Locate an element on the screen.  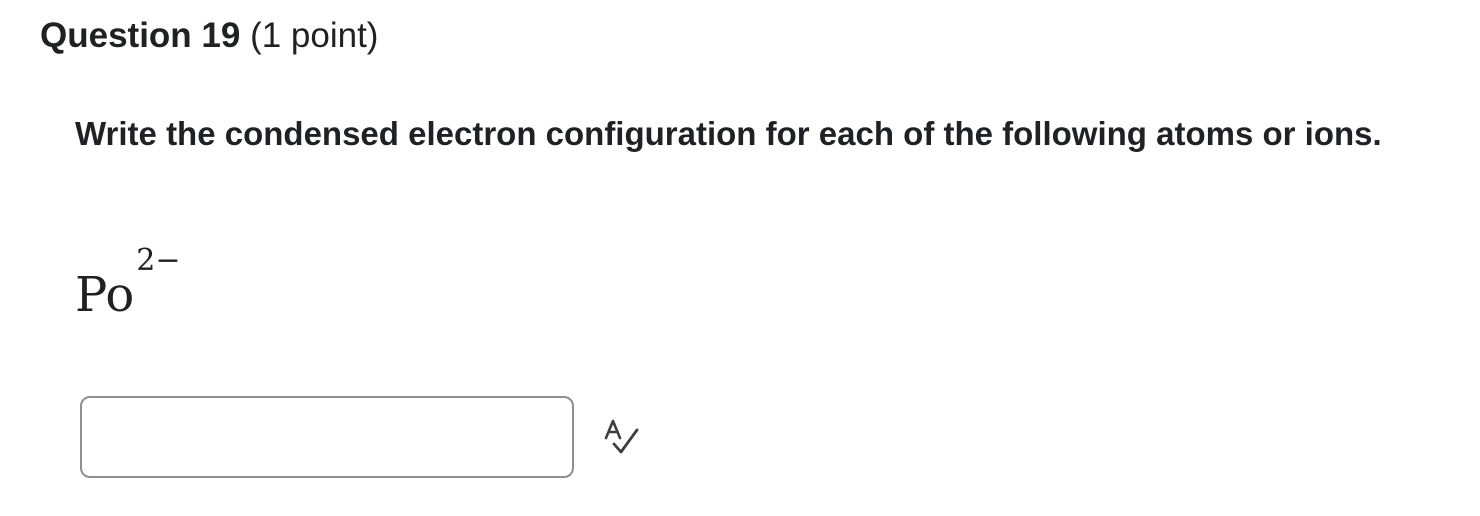
formula-charge: 2− is located at coordinates (158, 260).